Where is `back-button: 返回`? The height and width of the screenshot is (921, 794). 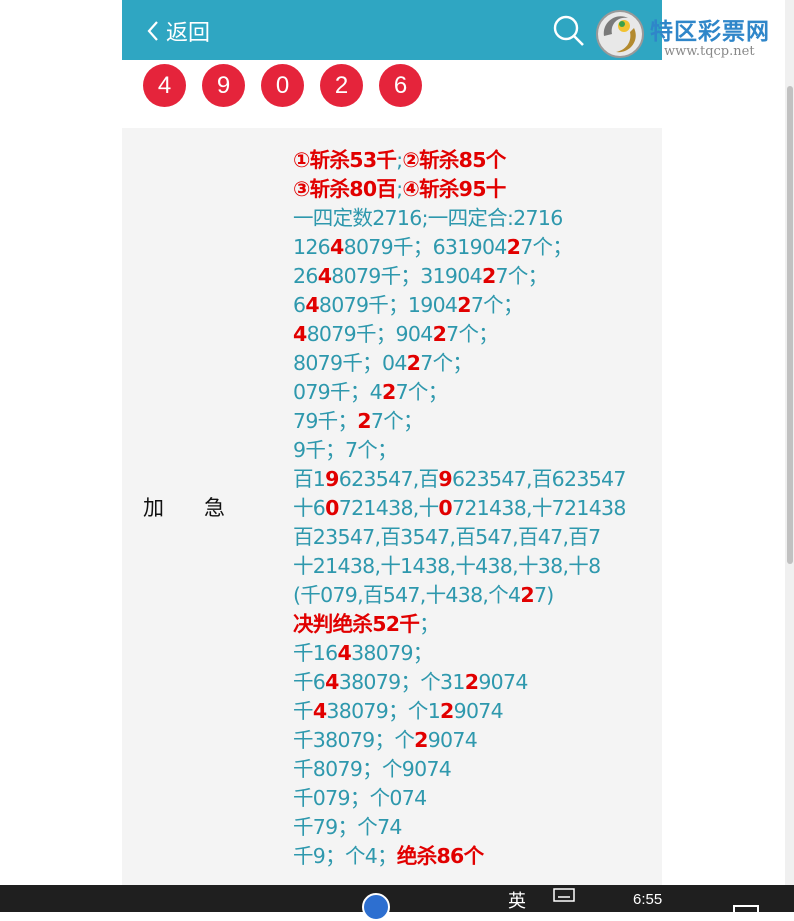 back-button: 返回 is located at coordinates (178, 31).